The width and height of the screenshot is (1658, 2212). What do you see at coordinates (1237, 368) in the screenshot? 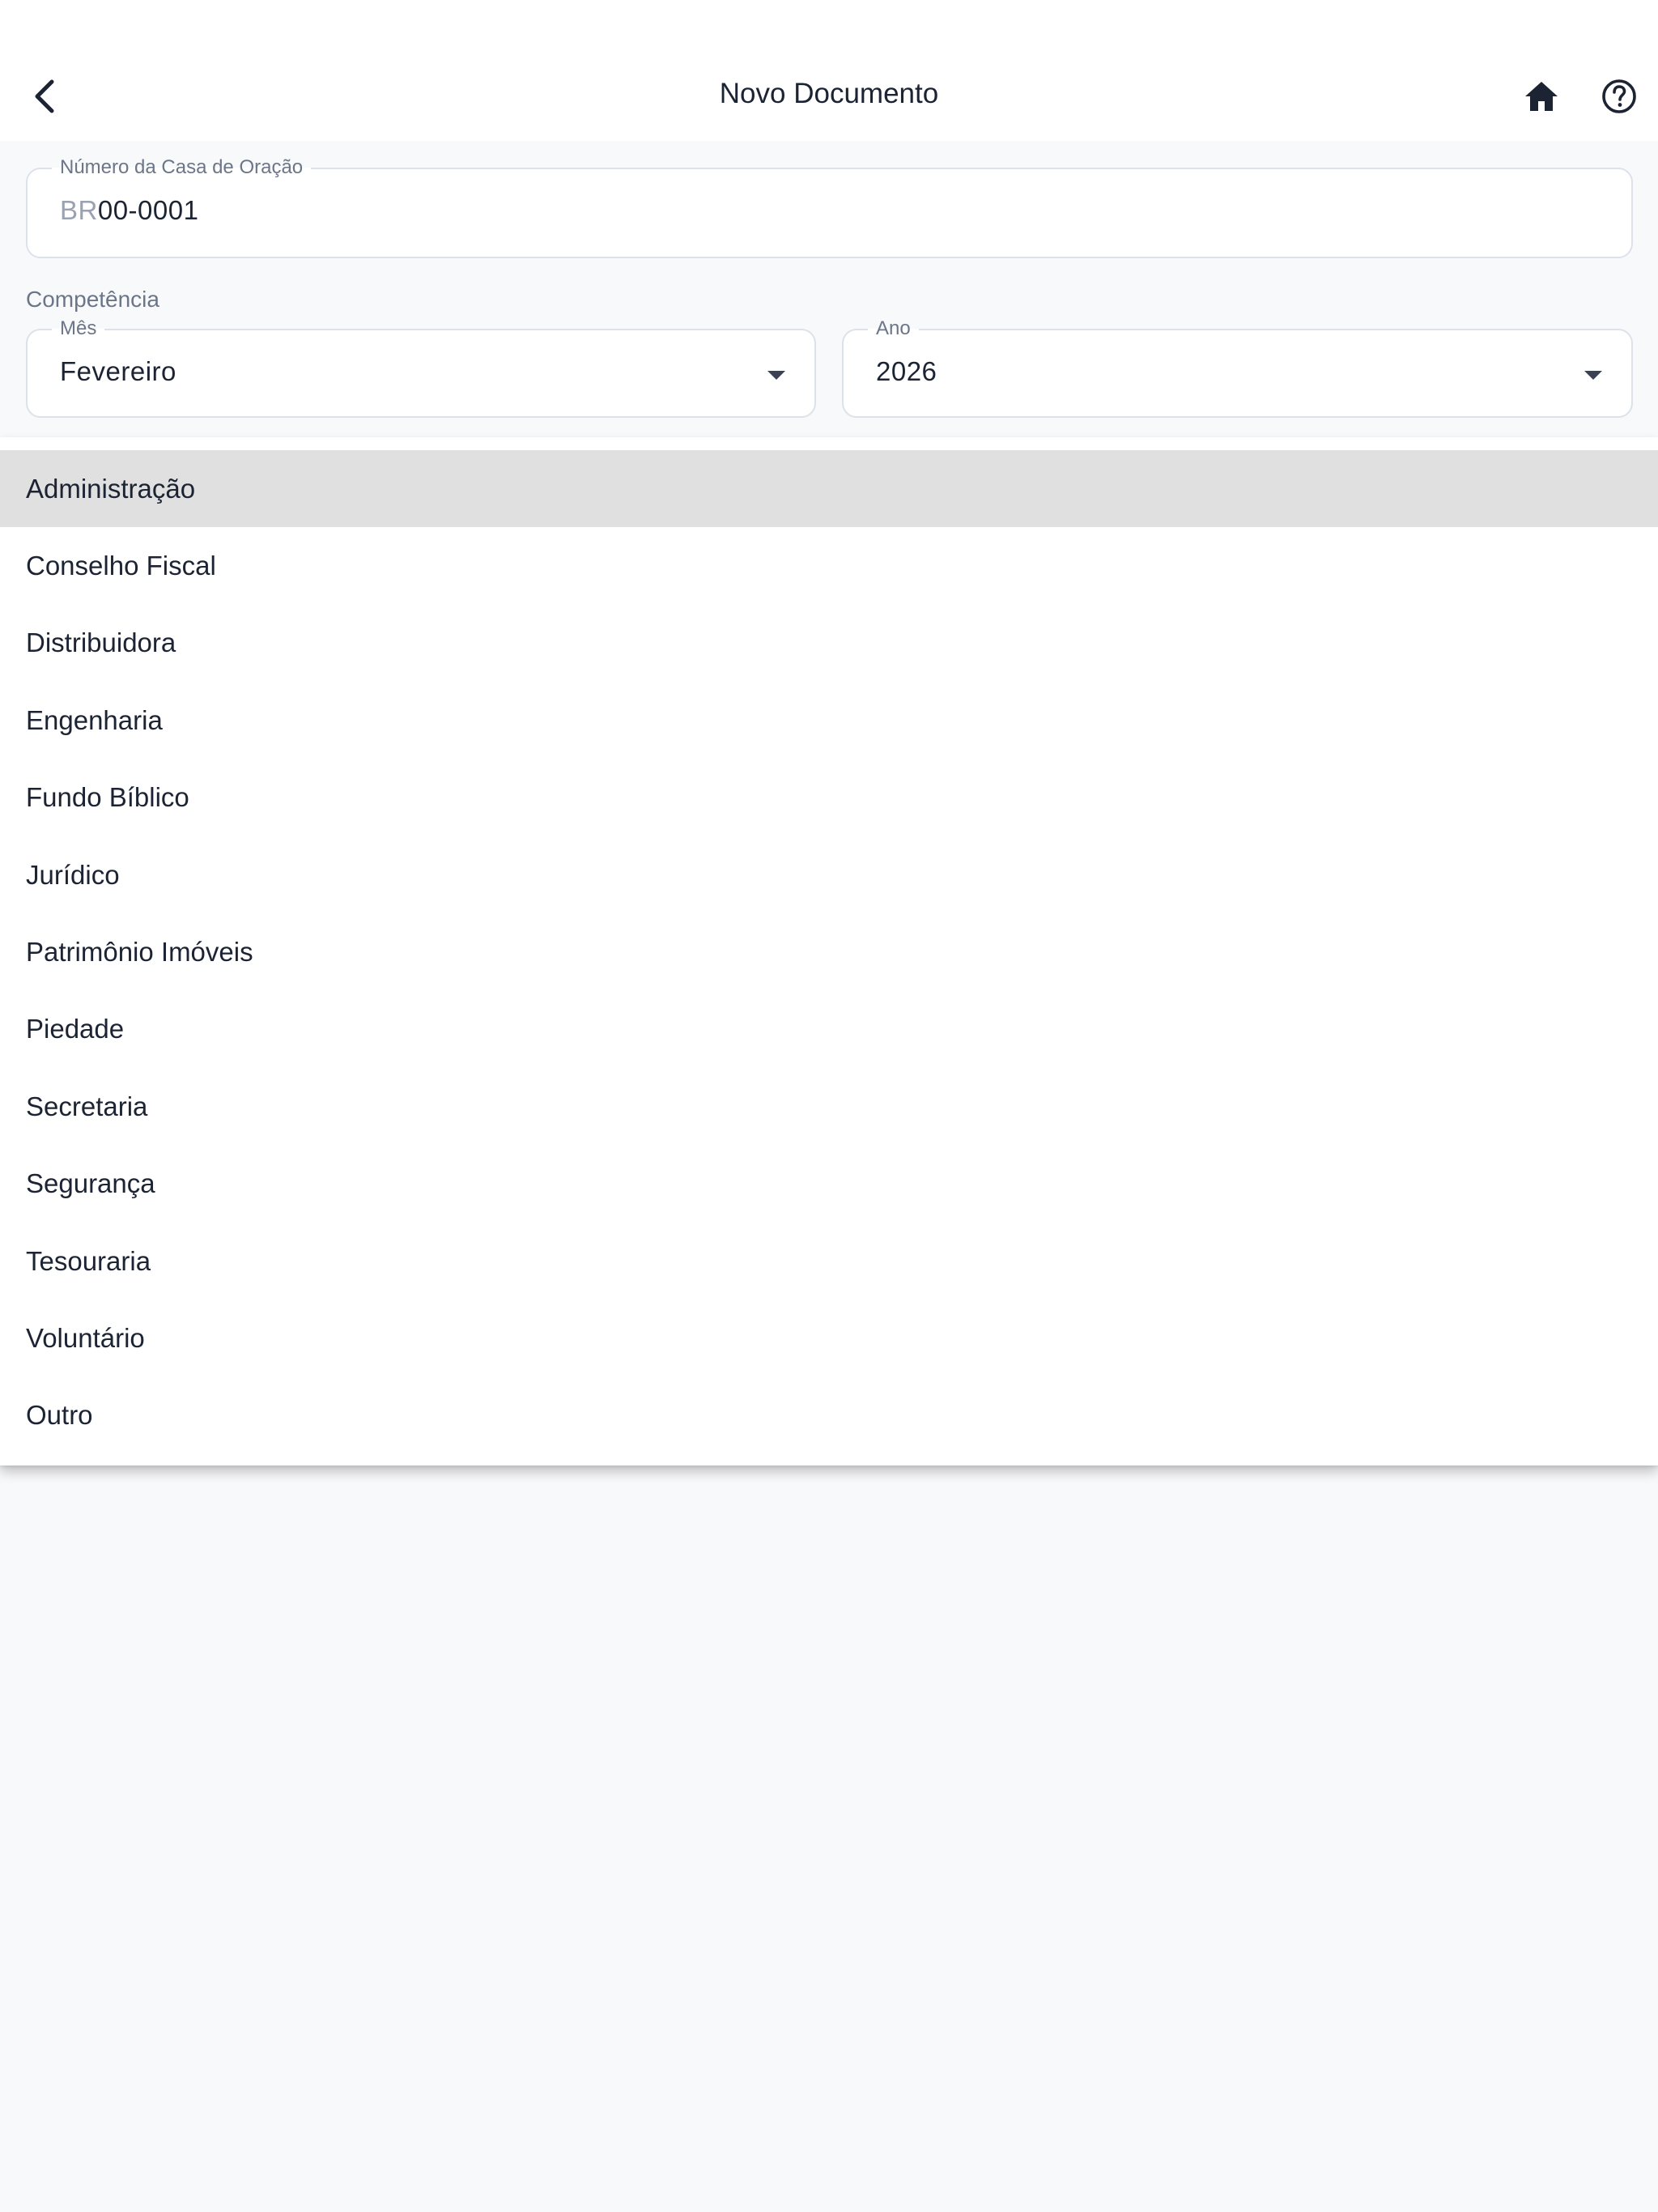
I see `ano-select: Ano 2026` at bounding box center [1237, 368].